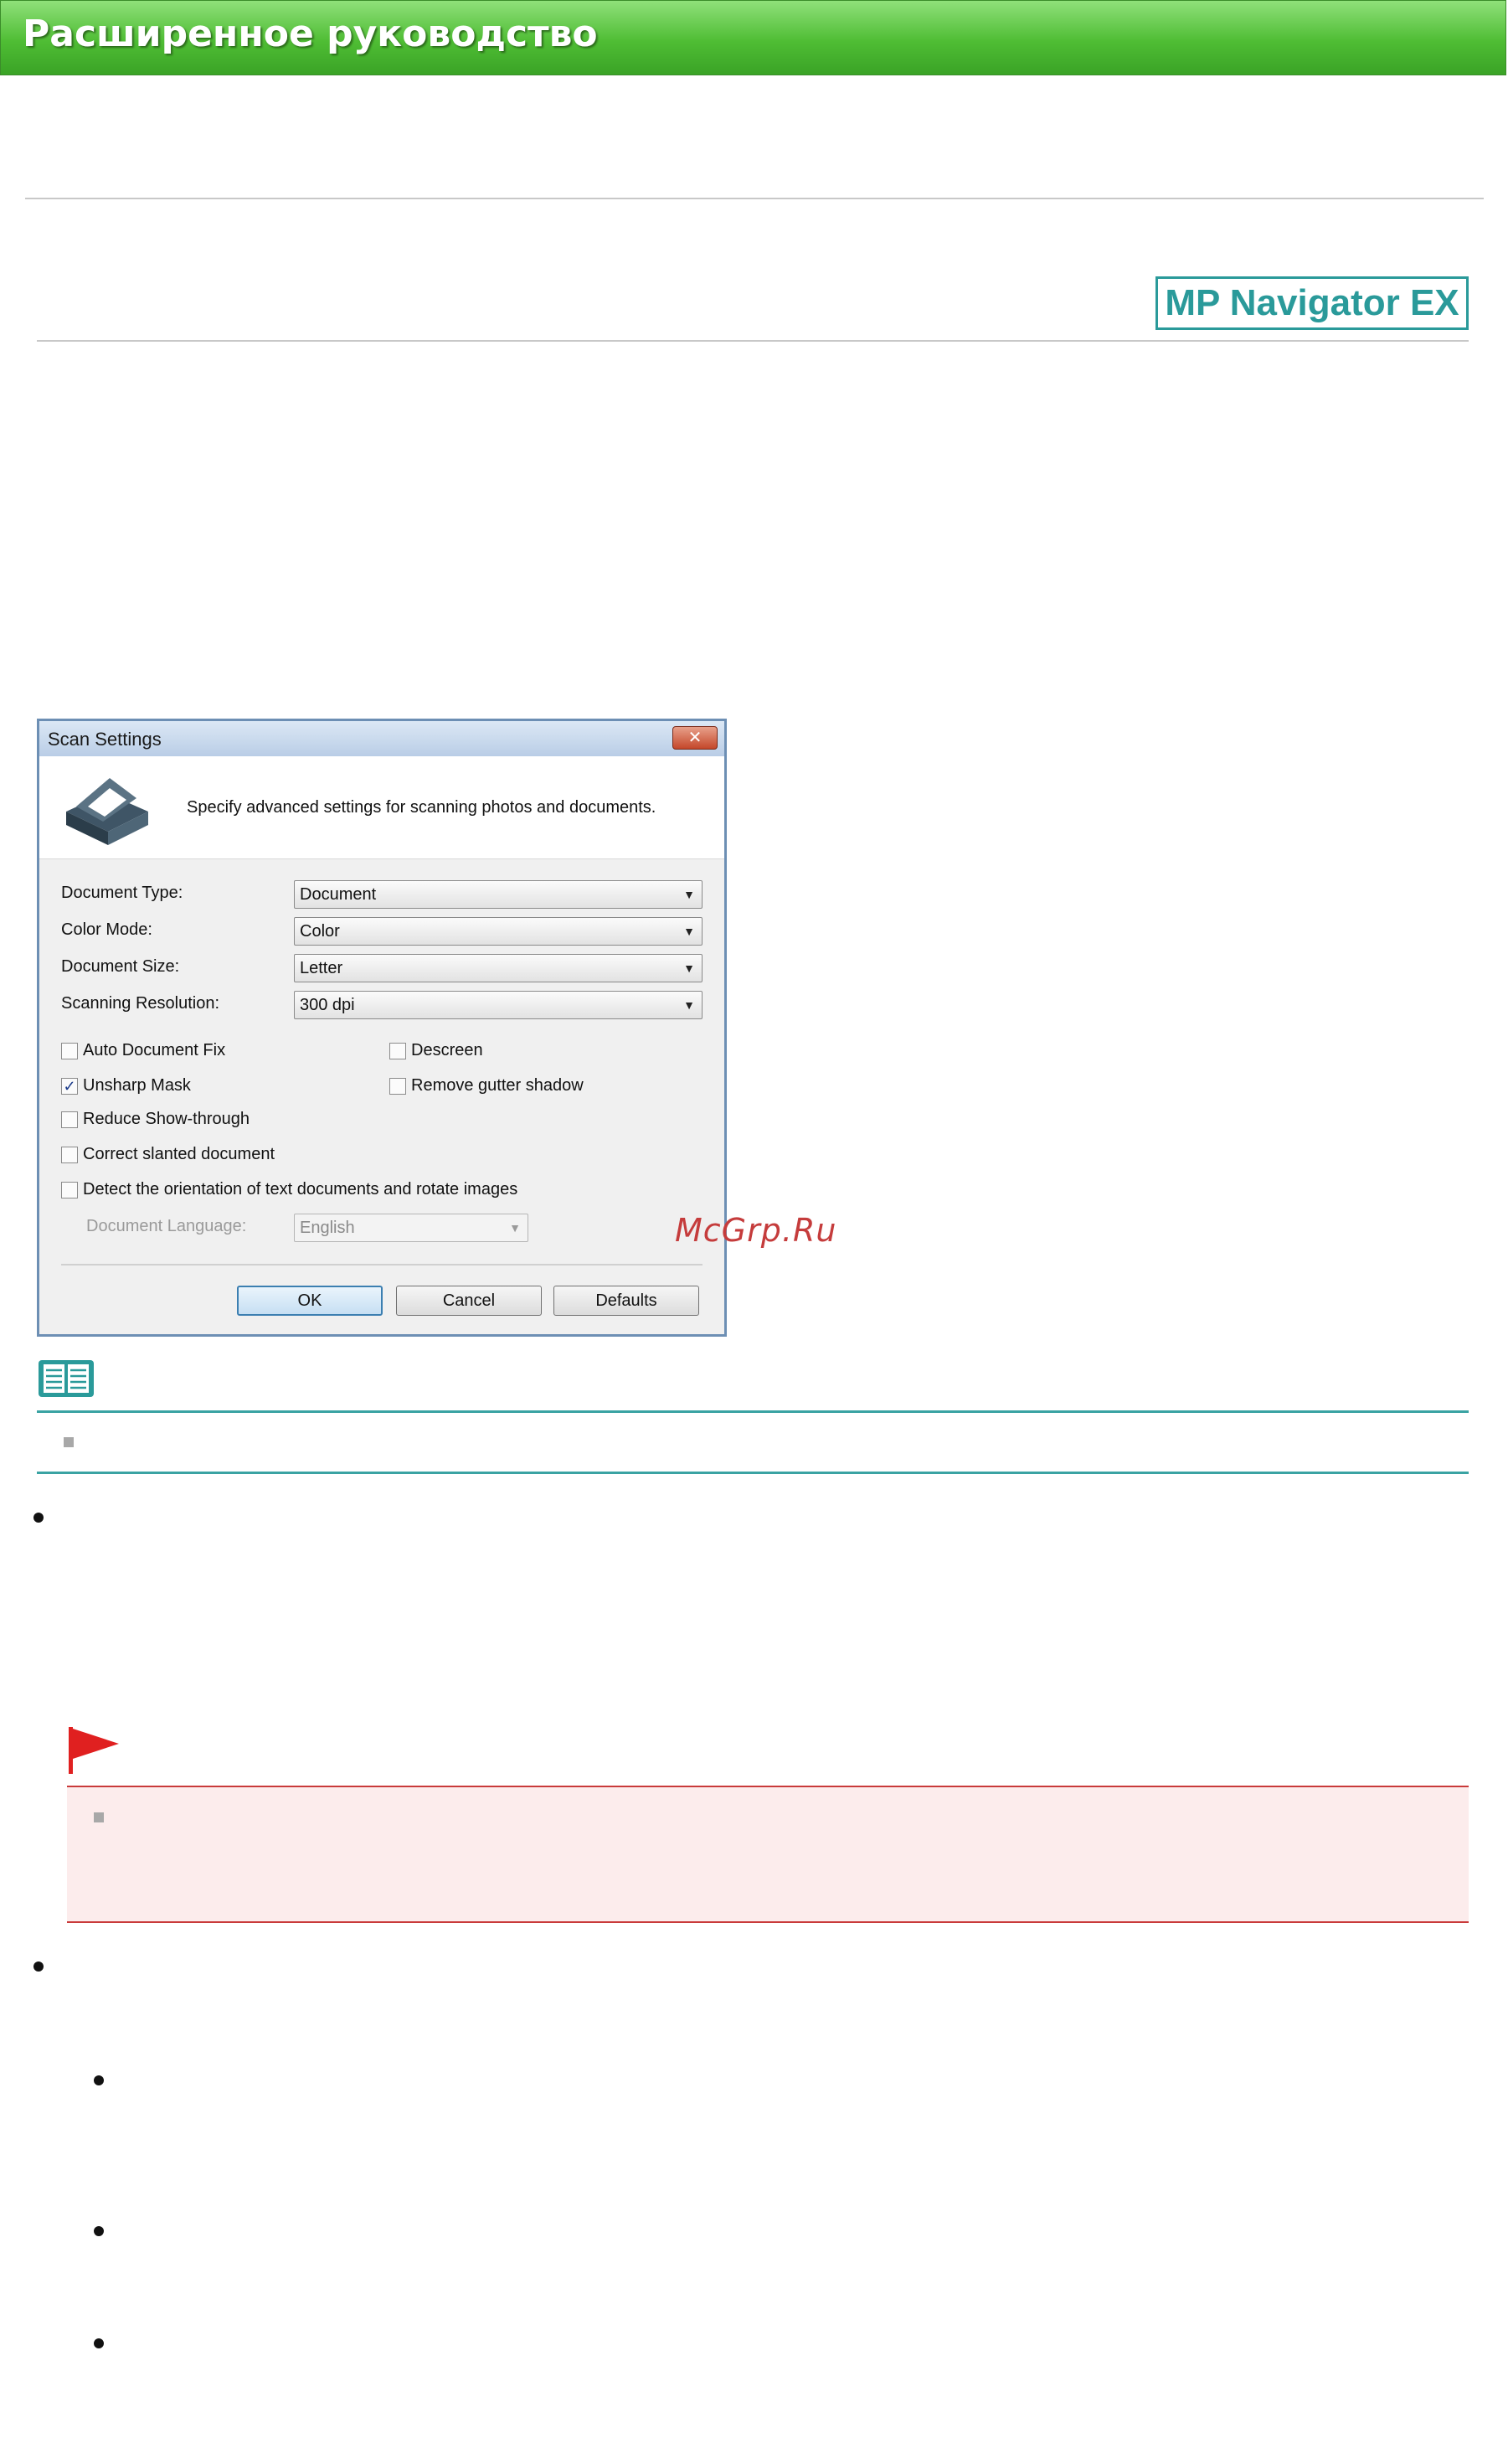  What do you see at coordinates (121, 967) in the screenshot?
I see `document-size-label: Document Size:` at bounding box center [121, 967].